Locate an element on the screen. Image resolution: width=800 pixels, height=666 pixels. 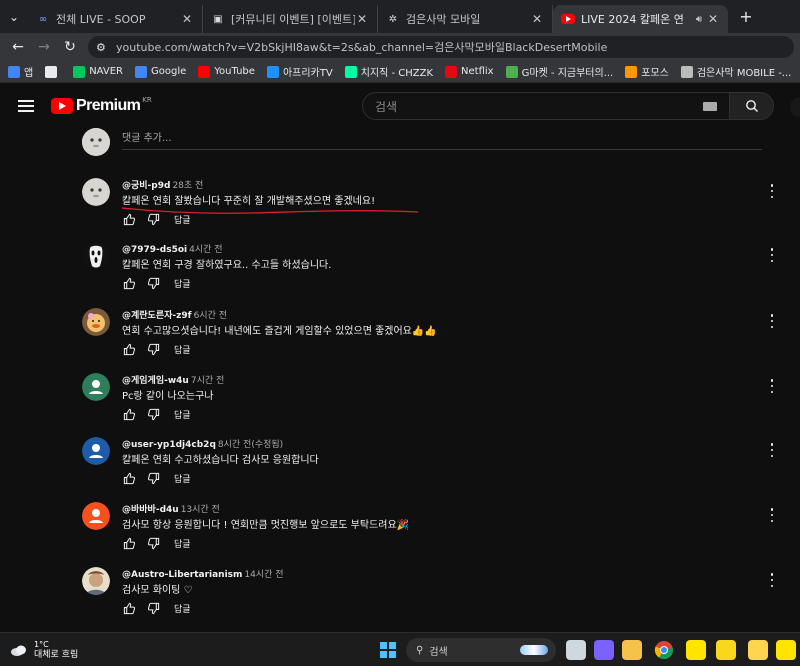
bookmark-grid is located at coordinates (53, 71).